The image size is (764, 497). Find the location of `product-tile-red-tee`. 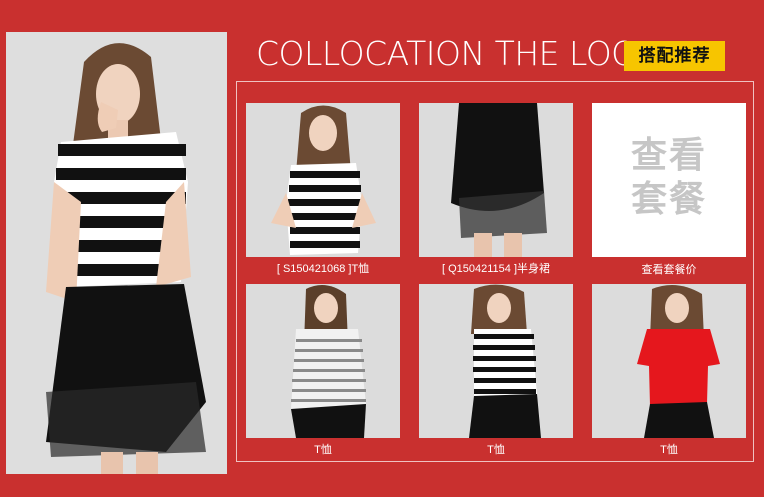

product-tile-red-tee is located at coordinates (669, 361).